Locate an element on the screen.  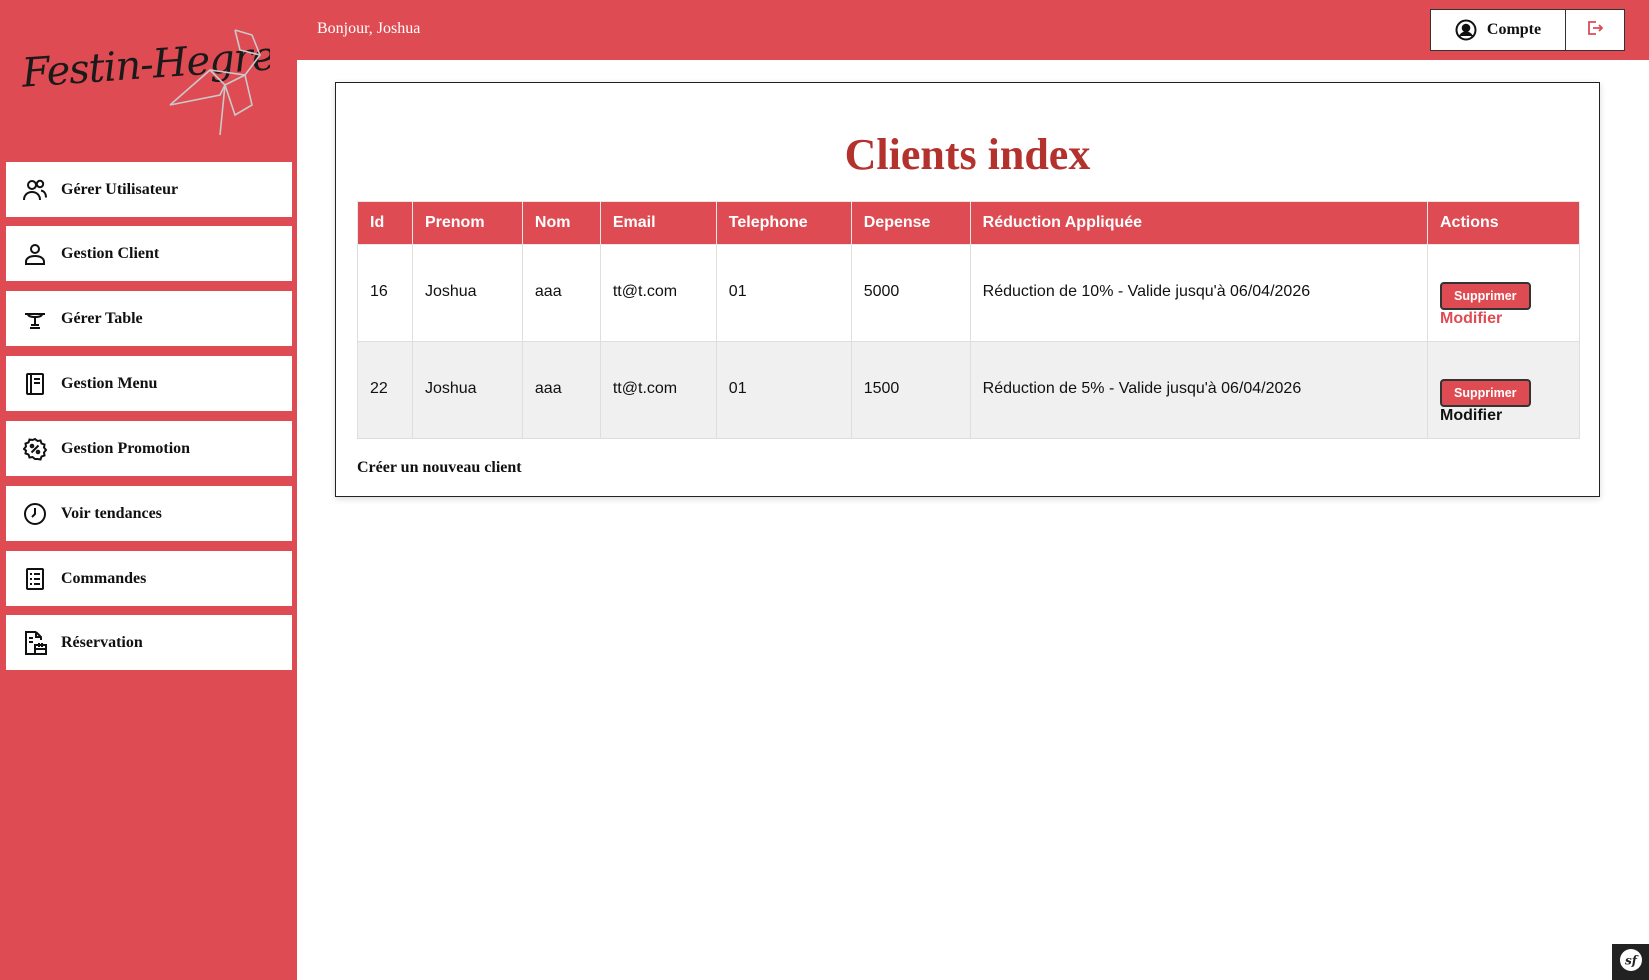
symfony-toolbar-button: sf is located at coordinates (1630, 962).